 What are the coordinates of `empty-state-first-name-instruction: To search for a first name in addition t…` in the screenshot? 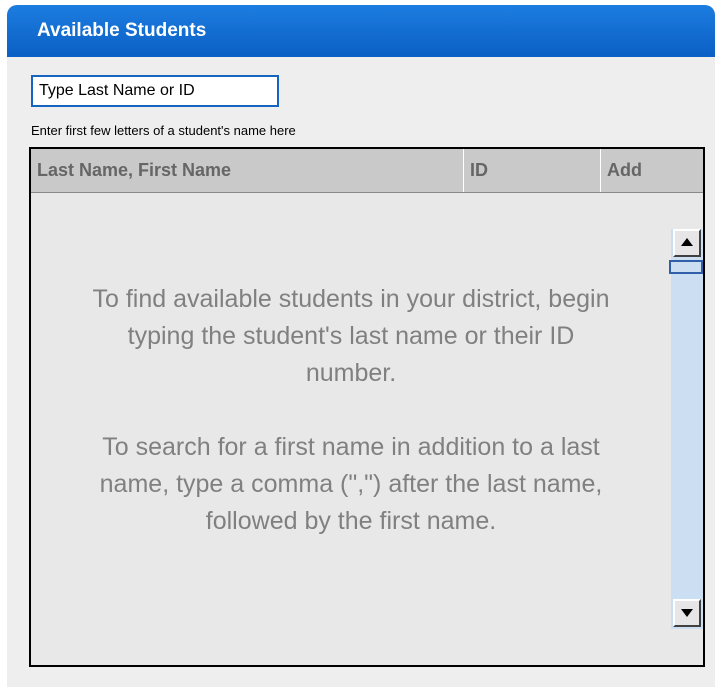 It's located at (351, 484).